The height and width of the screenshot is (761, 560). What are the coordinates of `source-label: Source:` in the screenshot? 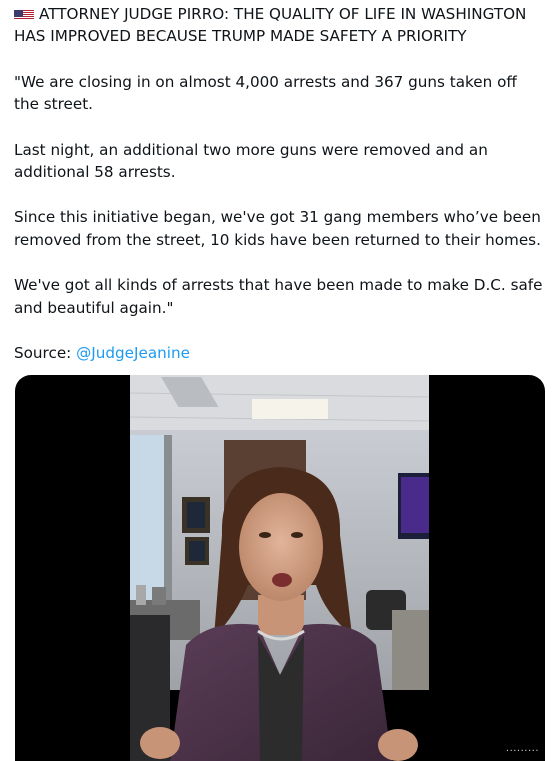 It's located at (45, 353).